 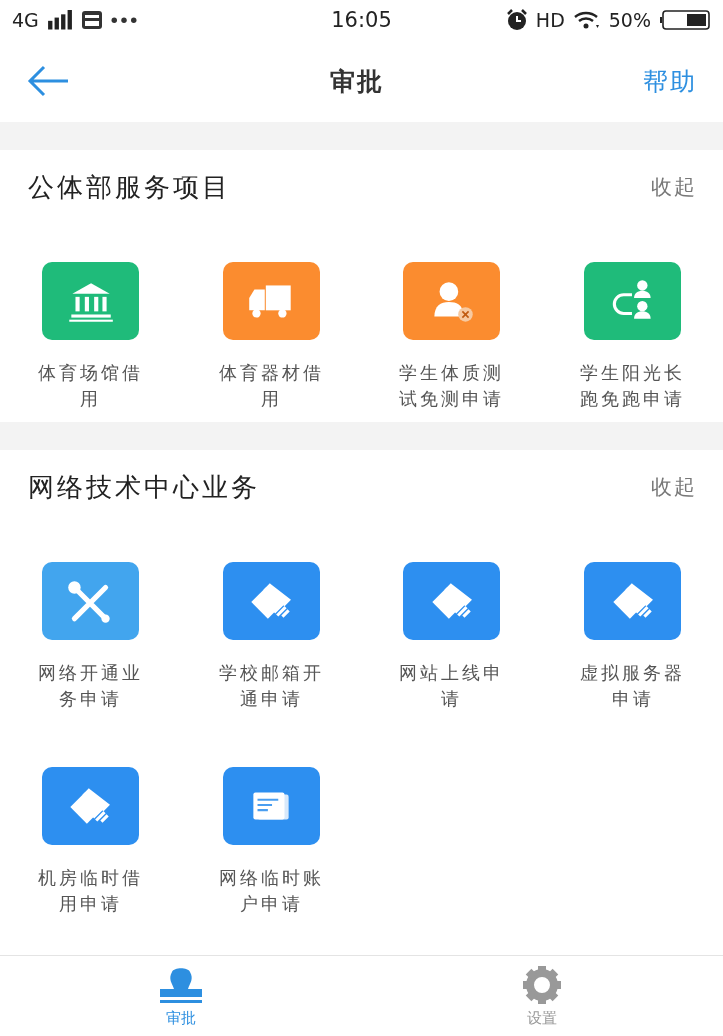 I want to click on app-label: 学生体质测试免测申请, so click(x=452, y=386).